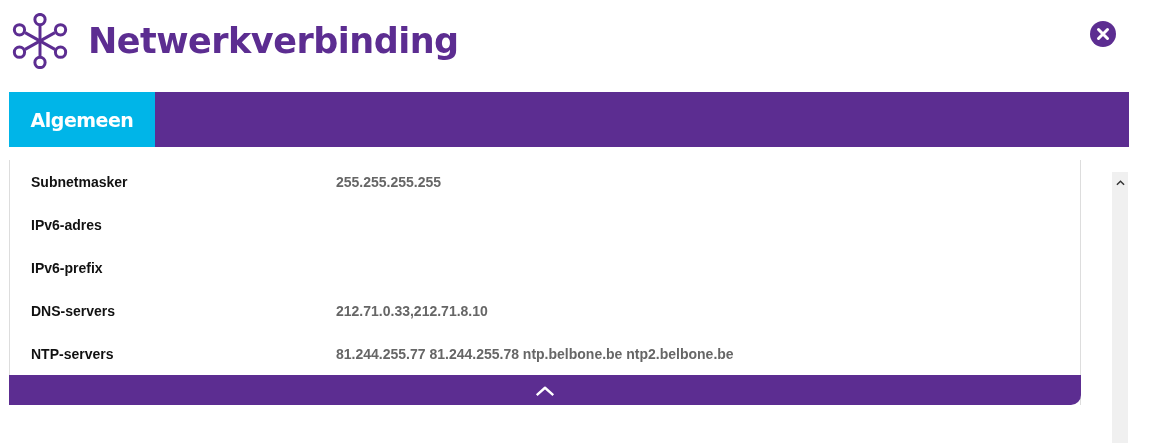 The width and height of the screenshot is (1150, 443). What do you see at coordinates (74, 310) in the screenshot?
I see `field-label: DNS-servers` at bounding box center [74, 310].